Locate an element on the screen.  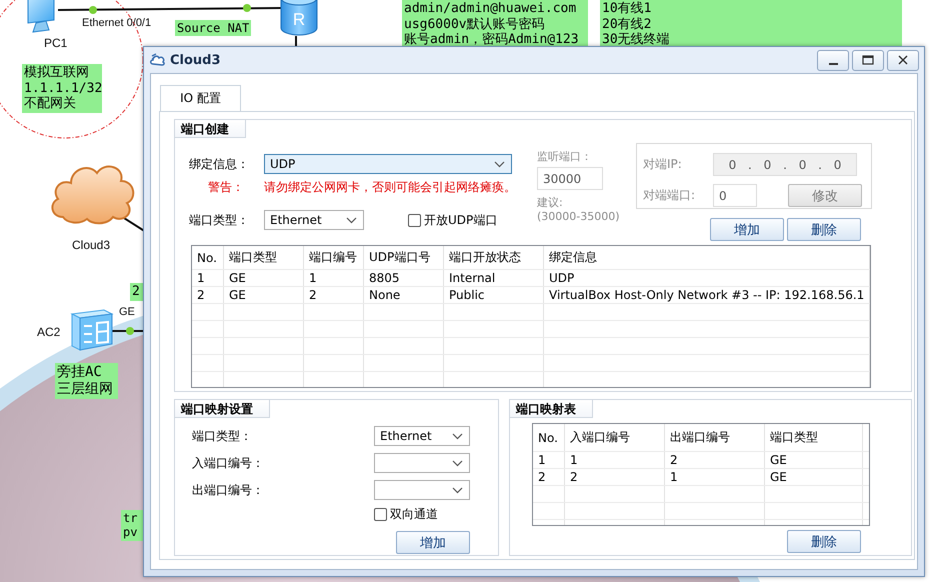
group-title: 端口创建 is located at coordinates (210, 129).